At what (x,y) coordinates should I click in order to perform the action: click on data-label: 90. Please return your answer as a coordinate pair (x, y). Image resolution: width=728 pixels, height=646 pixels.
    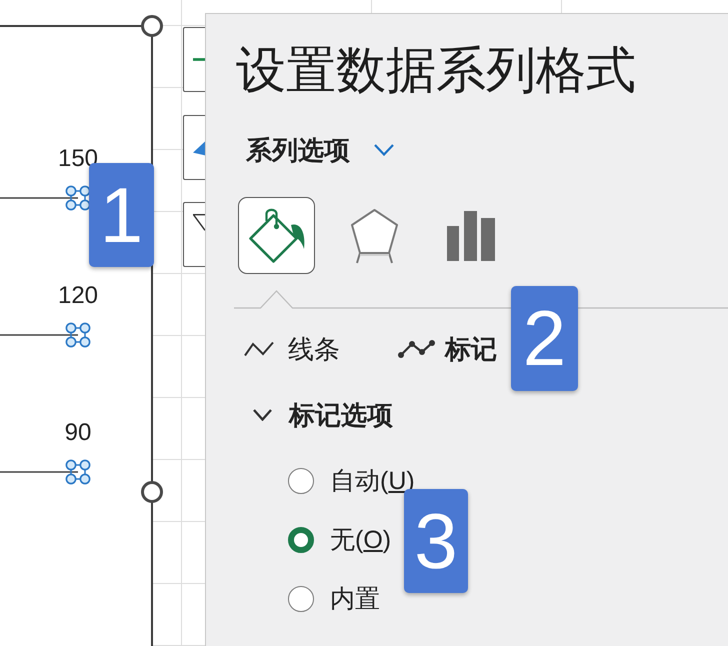
    Looking at the image, I should click on (78, 432).